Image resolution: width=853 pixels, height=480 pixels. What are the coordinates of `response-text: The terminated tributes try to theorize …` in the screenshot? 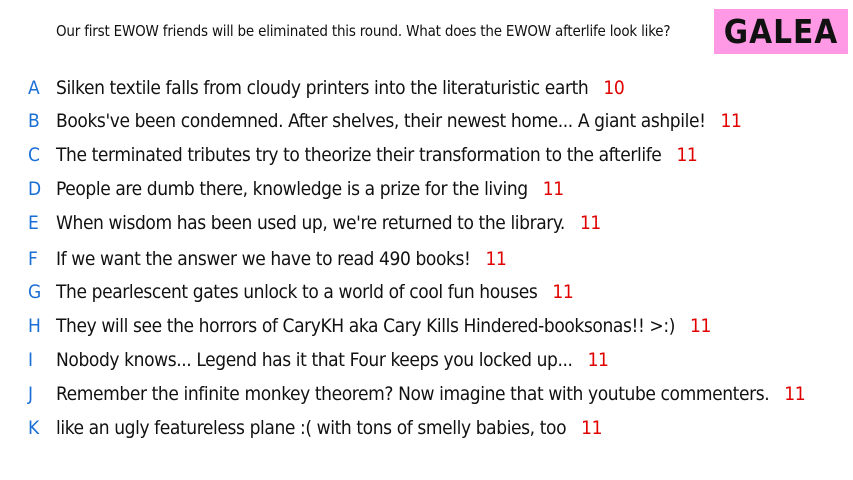 It's located at (359, 155).